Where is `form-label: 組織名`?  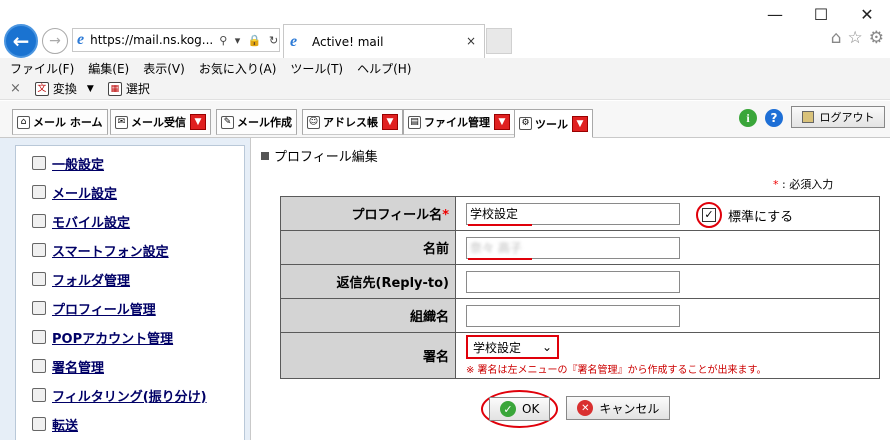
form-label: 組織名 is located at coordinates (368, 315).